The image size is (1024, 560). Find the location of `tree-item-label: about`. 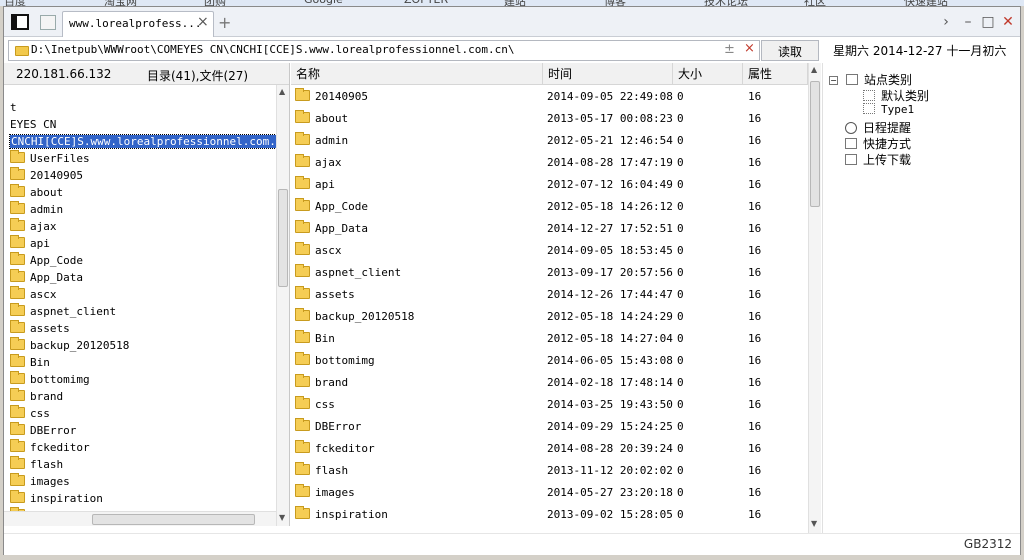

tree-item-label: about is located at coordinates (47, 192).